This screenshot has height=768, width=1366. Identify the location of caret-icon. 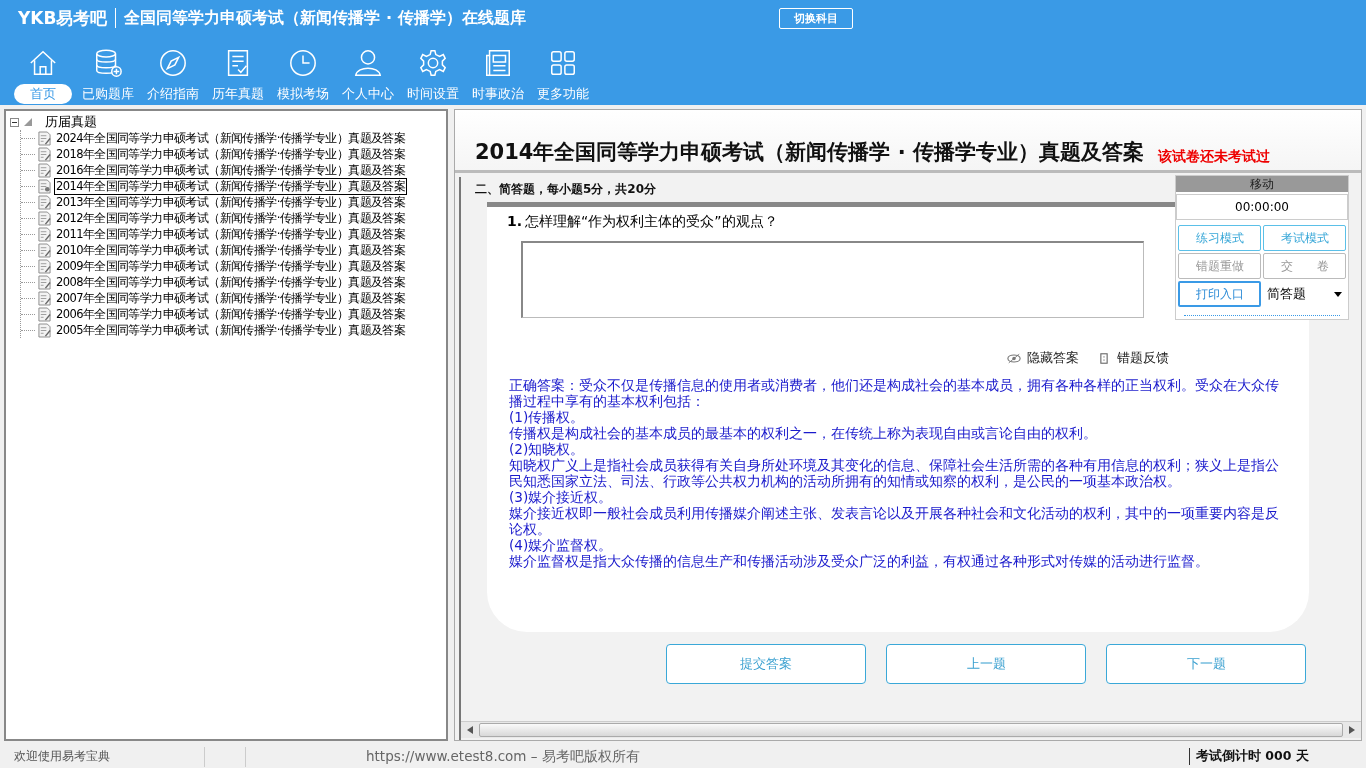
(1338, 294).